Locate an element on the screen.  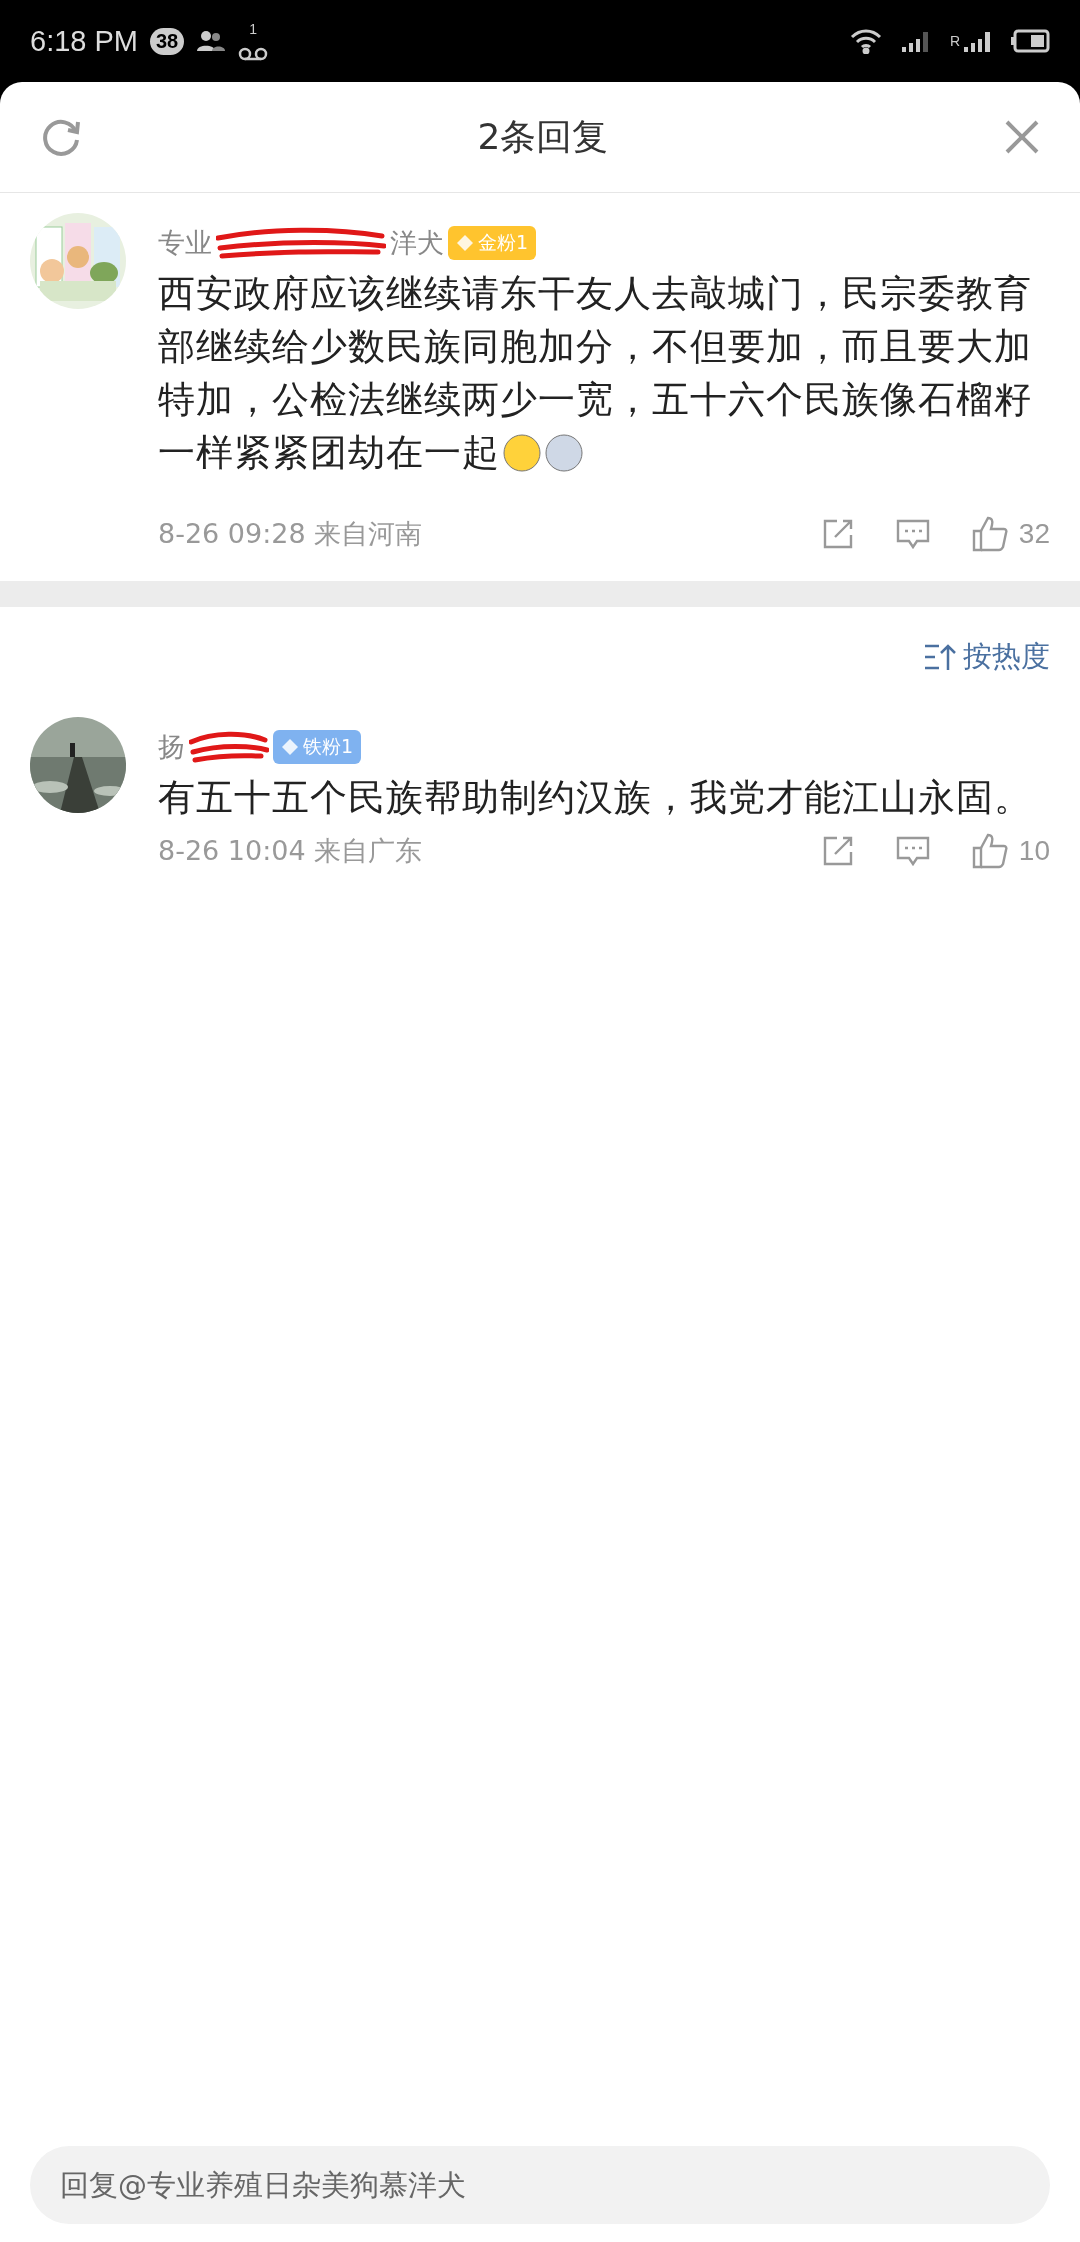
like-count: 10 is located at coordinates (1034, 851).